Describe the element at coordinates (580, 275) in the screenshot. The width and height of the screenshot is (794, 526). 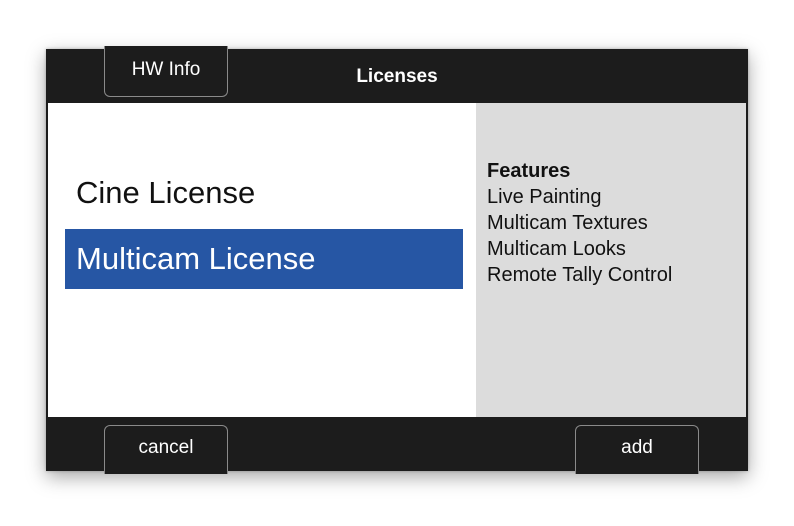
I see `feature-item: Remote Tally Control` at that location.